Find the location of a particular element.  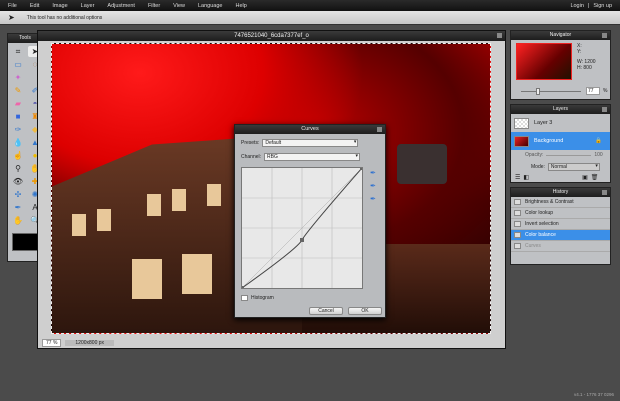

gray-eyedropper-icon: ✒ is located at coordinates (373, 186).